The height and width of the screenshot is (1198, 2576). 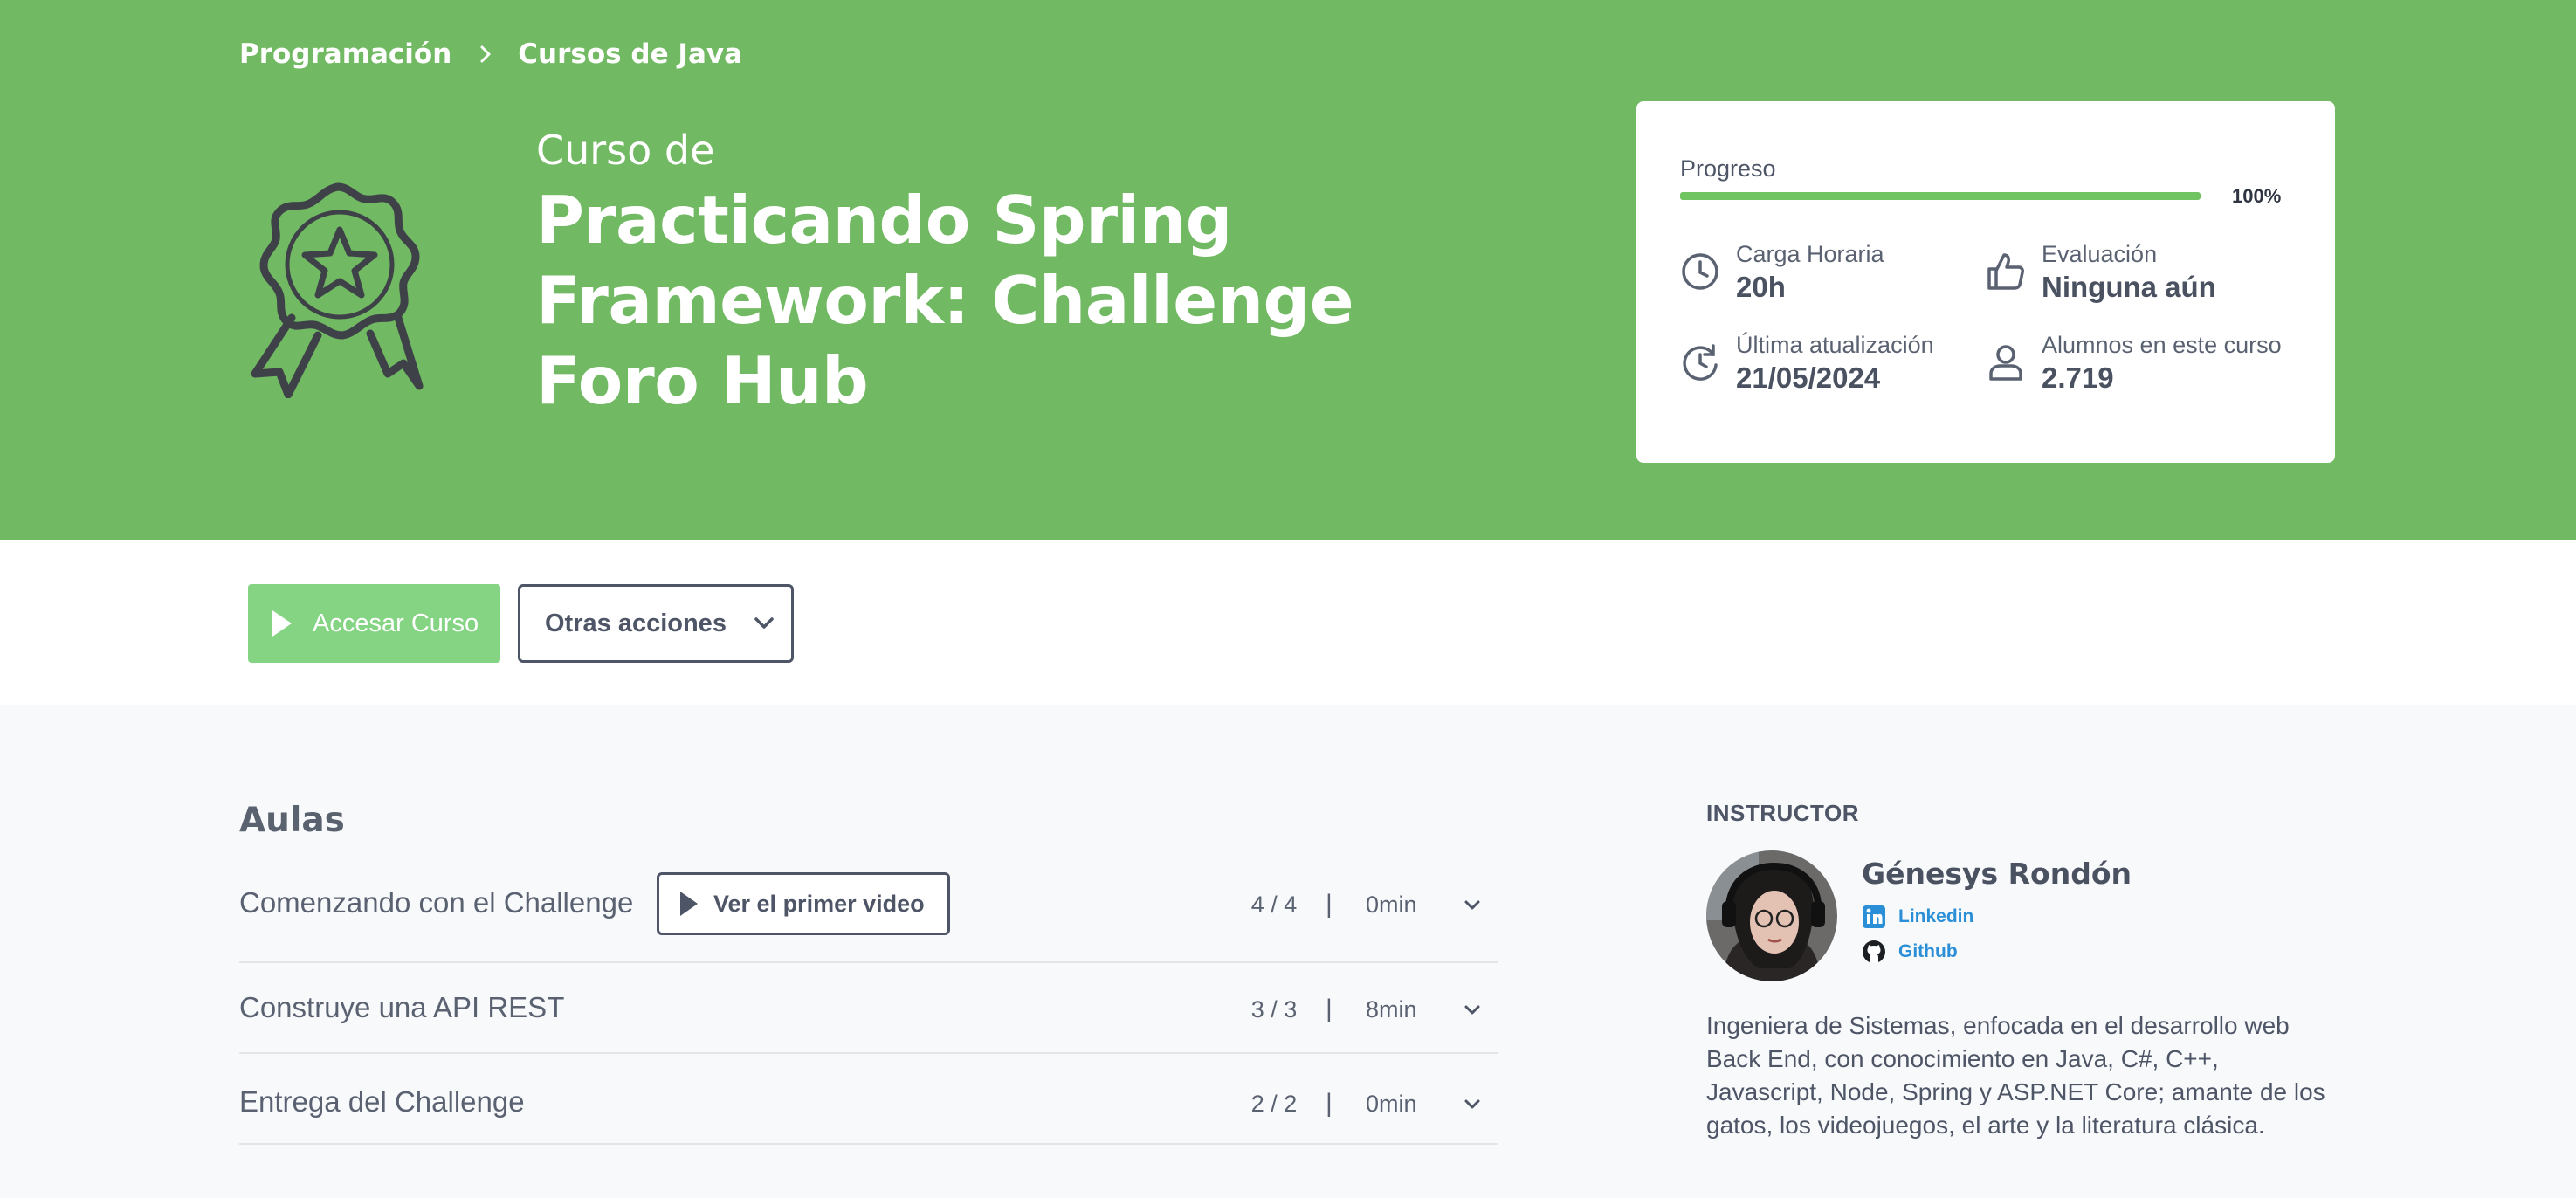 I want to click on progress-percent: 100%, so click(x=2257, y=196).